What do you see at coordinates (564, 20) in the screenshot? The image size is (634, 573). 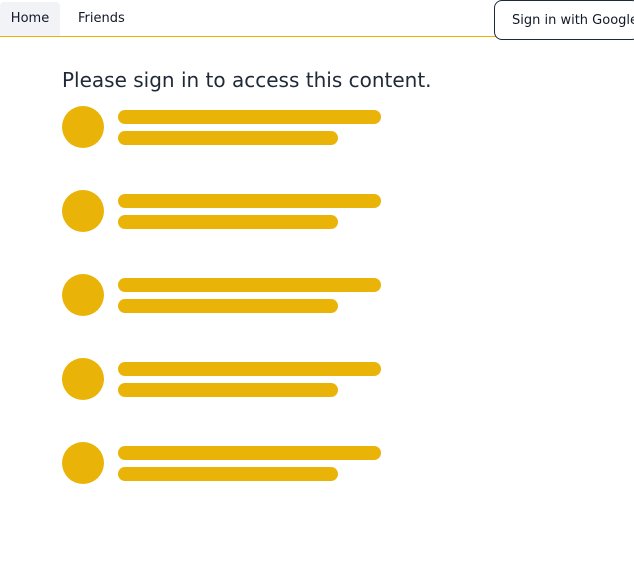 I see `sign-in-with-google-button: Sign in with Google` at bounding box center [564, 20].